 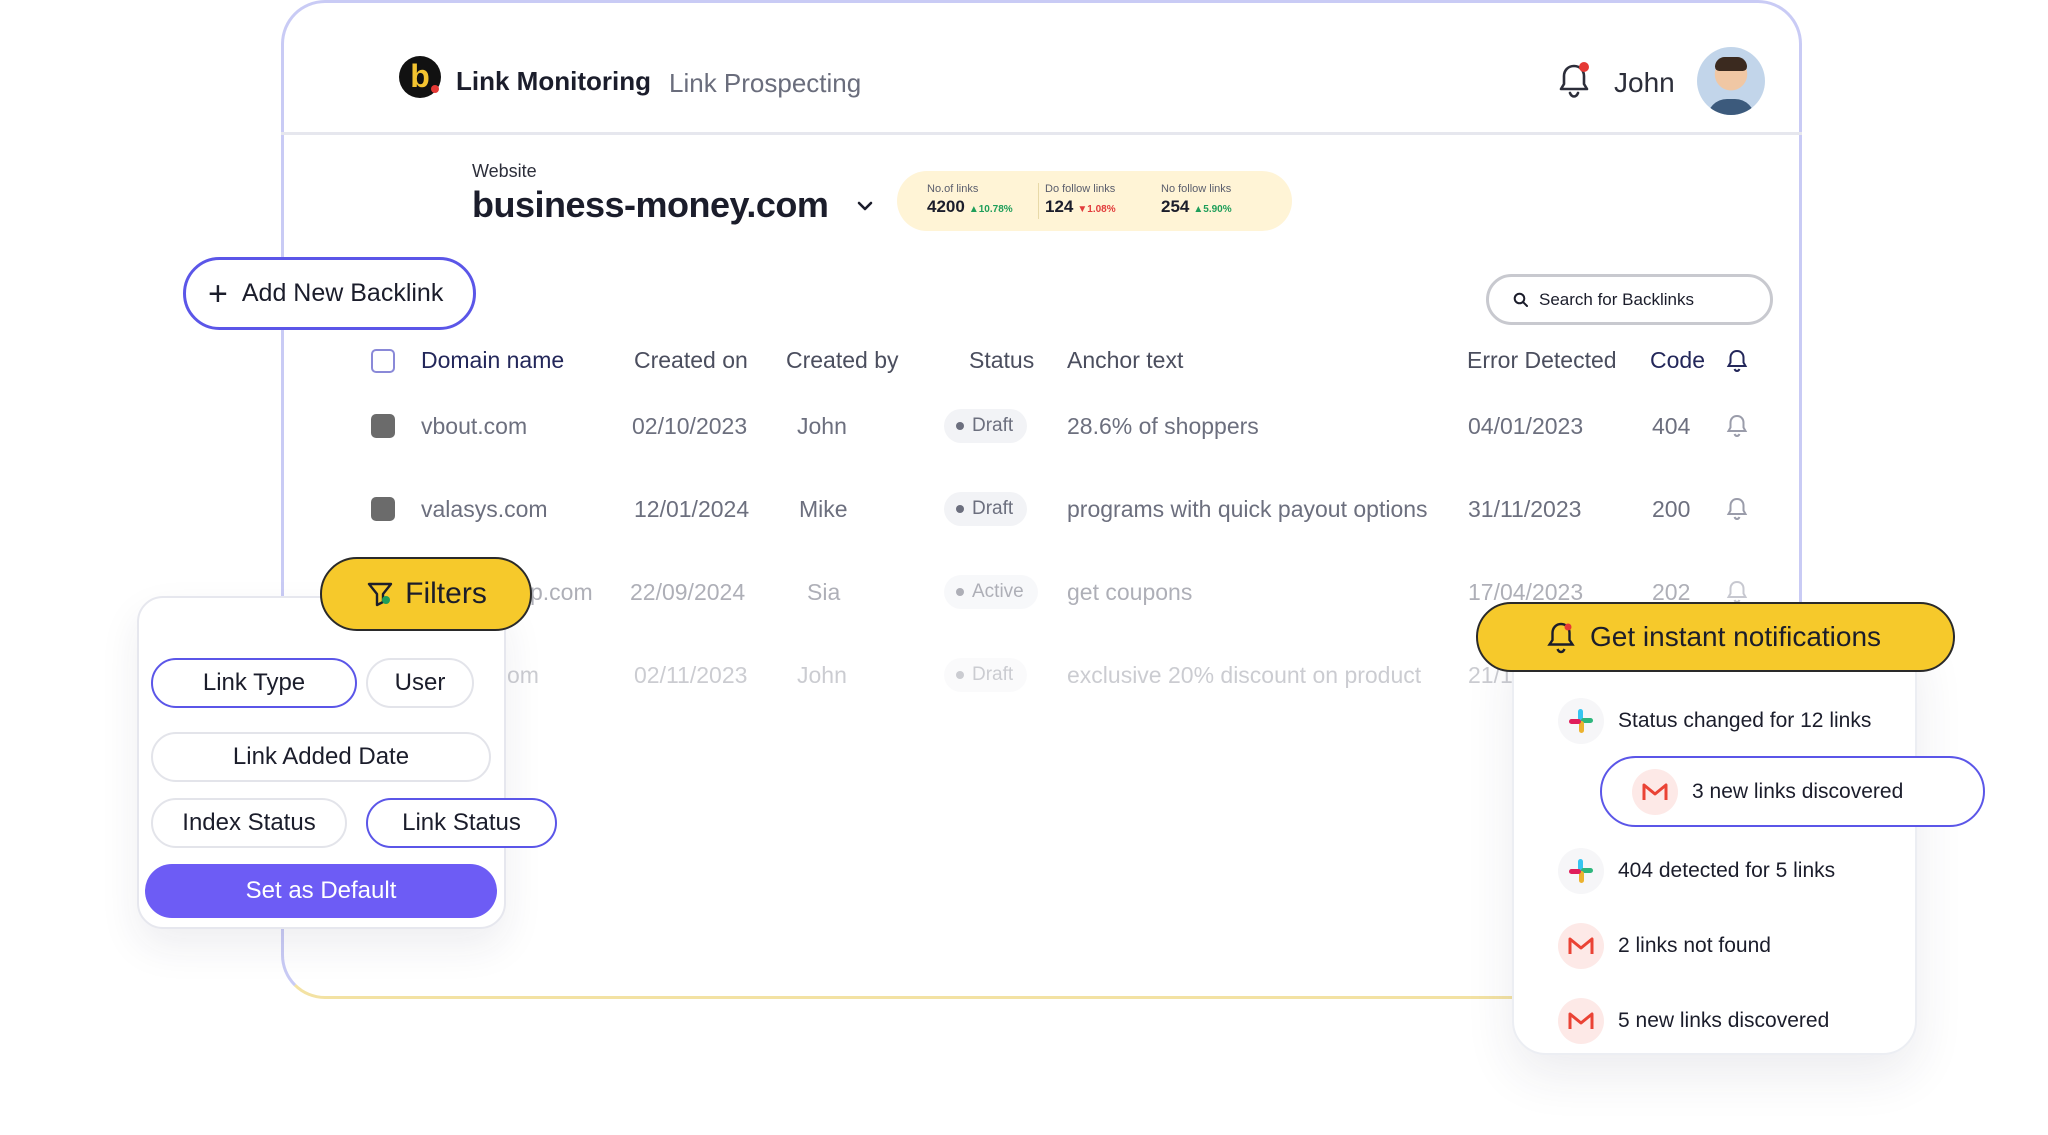 I want to click on cell-error-detected: 31/11/2023, so click(x=1525, y=509).